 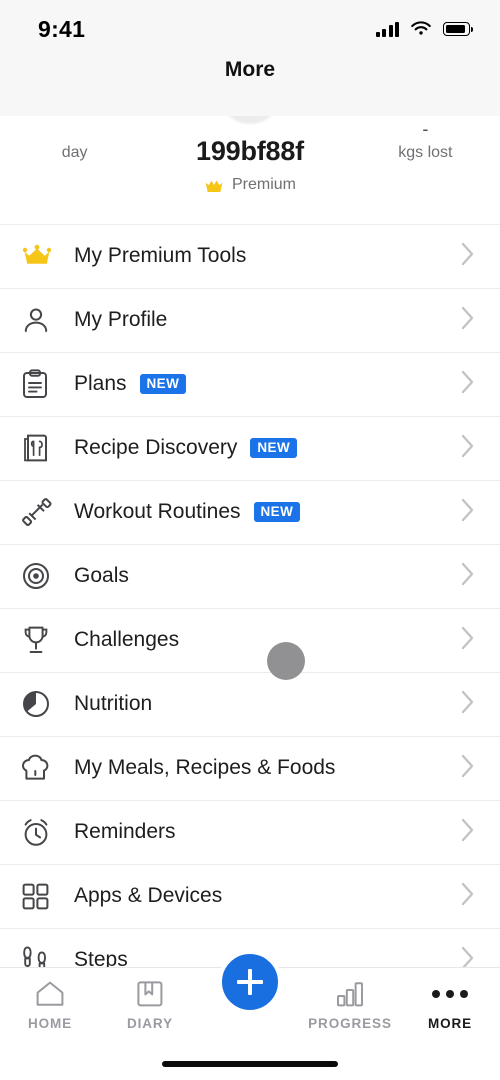 I want to click on tab-diary-label: DIARY, so click(x=149, y=1023).